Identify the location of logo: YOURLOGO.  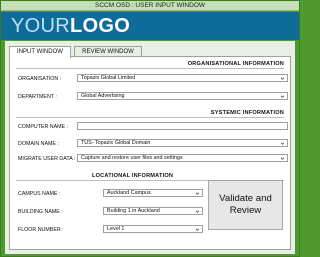
(70, 26).